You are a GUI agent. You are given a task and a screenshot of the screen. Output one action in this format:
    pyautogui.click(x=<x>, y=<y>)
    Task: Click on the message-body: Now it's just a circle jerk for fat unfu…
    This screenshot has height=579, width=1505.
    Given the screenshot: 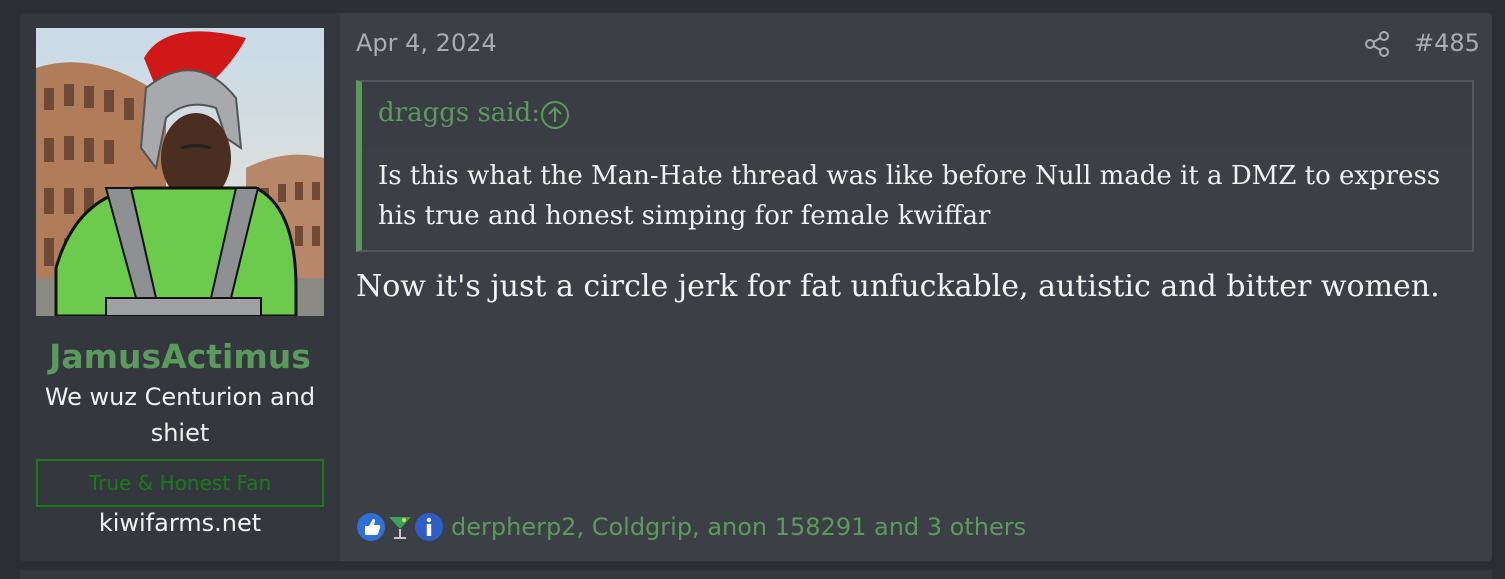 What is the action you would take?
    pyautogui.click(x=898, y=286)
    